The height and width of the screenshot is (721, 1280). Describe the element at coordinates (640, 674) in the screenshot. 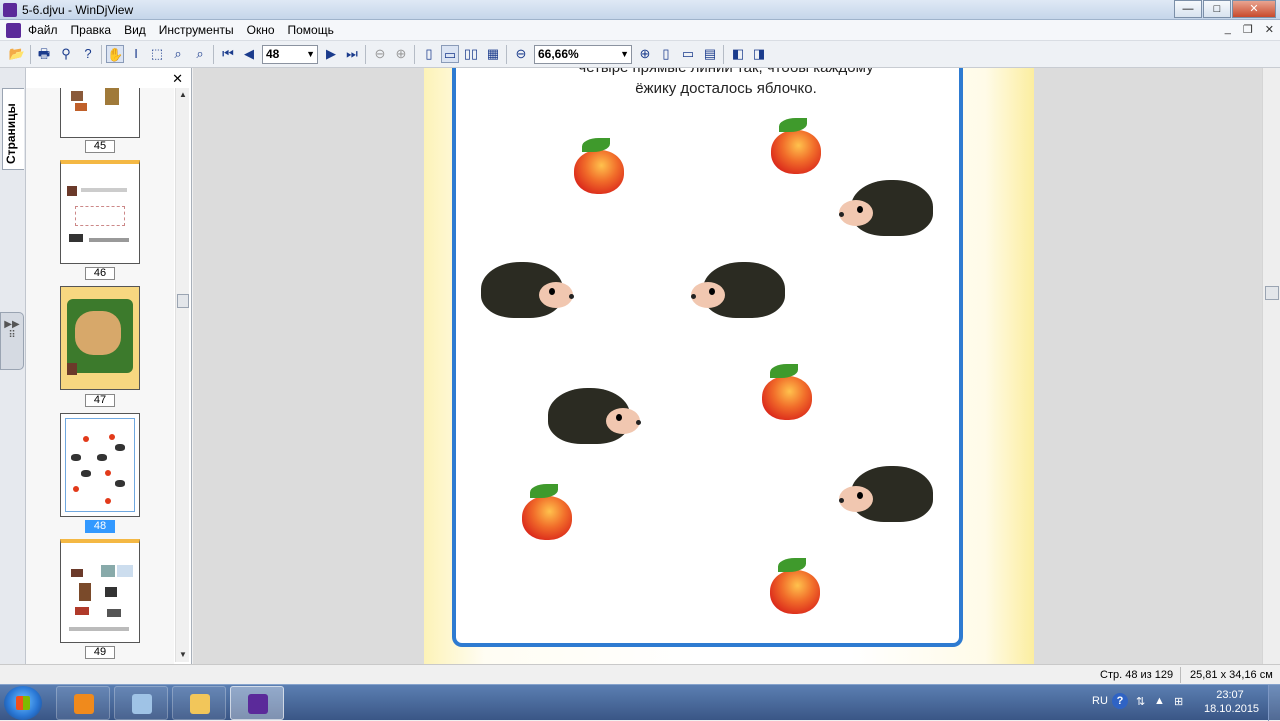

I see `status-bar: Стр. 48 из 129 25,81 x 34,16 см` at that location.